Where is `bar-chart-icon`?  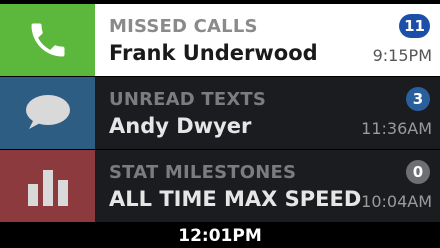
bar-chart-icon is located at coordinates (47, 188).